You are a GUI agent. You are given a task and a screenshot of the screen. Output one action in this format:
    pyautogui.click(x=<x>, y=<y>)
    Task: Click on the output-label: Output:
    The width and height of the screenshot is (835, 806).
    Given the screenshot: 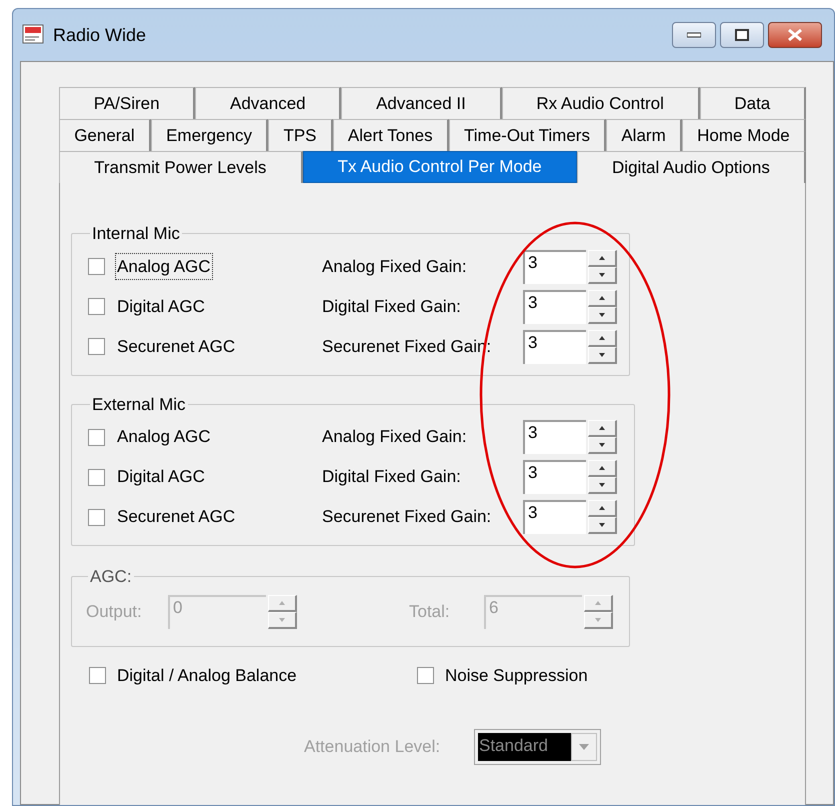 What is the action you would take?
    pyautogui.click(x=114, y=611)
    